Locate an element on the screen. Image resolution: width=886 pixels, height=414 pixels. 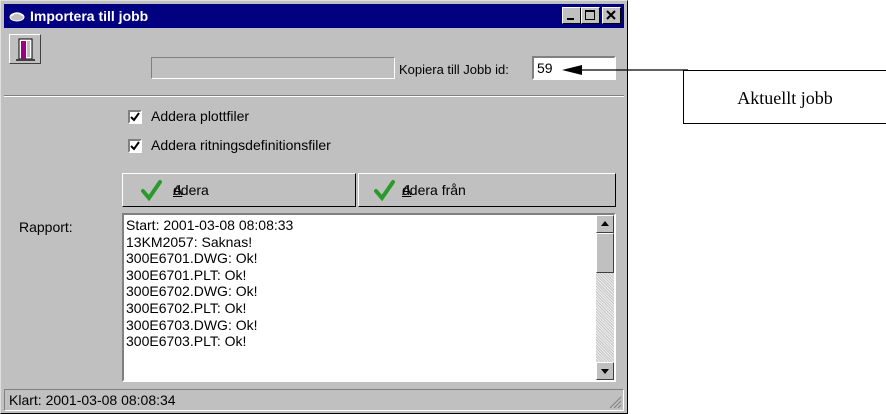
arrow-down-icon is located at coordinates (605, 371).